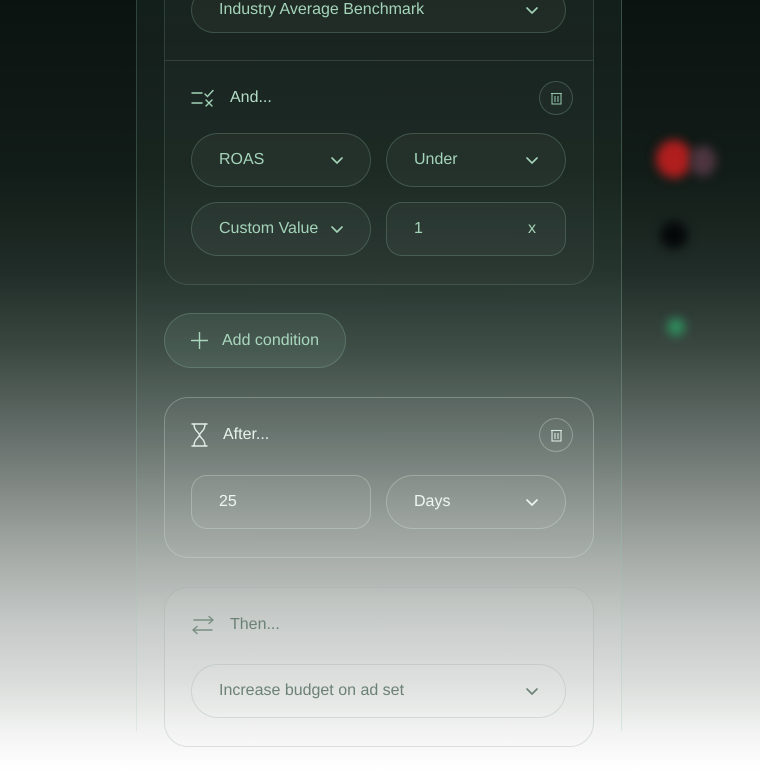 The height and width of the screenshot is (772, 760). I want to click on unit-label: x, so click(532, 229).